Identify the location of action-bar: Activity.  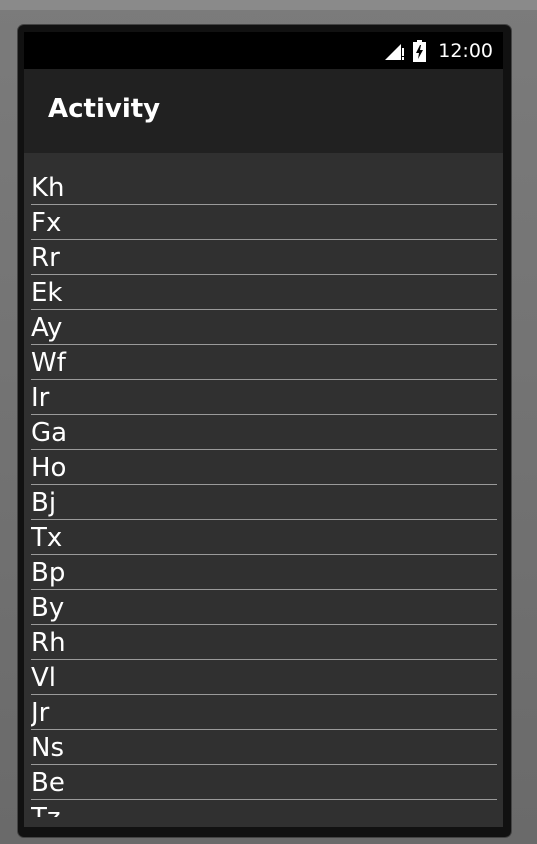
(263, 111).